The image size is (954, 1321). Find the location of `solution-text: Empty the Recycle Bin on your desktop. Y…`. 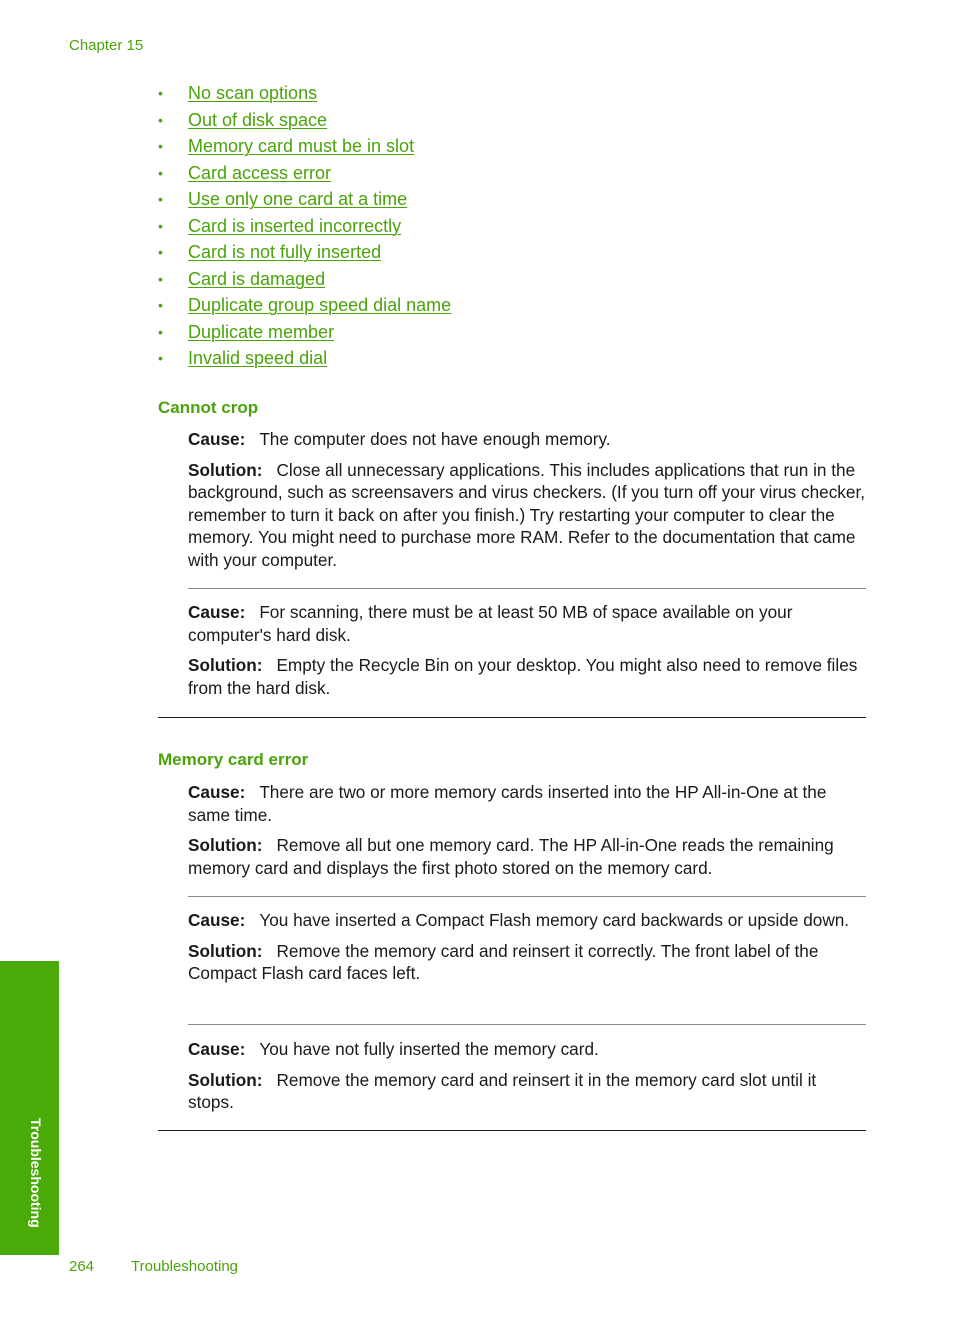

solution-text: Empty the Recycle Bin on your desktop. Y… is located at coordinates (523, 676).